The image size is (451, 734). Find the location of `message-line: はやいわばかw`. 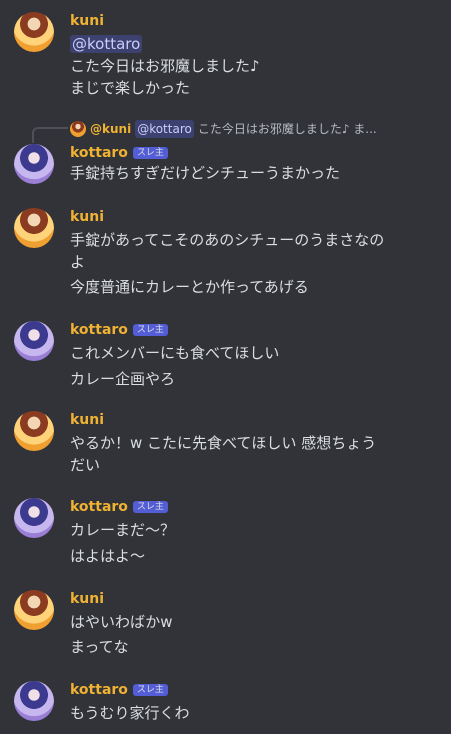

message-line: はやいわばかw is located at coordinates (121, 622).